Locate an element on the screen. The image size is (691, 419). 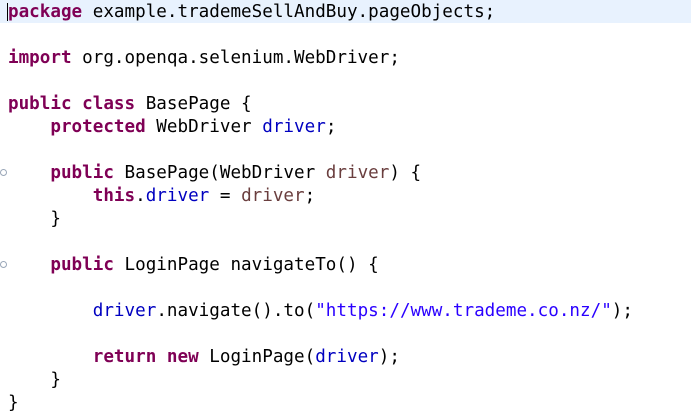
code-token: ) { is located at coordinates (405, 173).